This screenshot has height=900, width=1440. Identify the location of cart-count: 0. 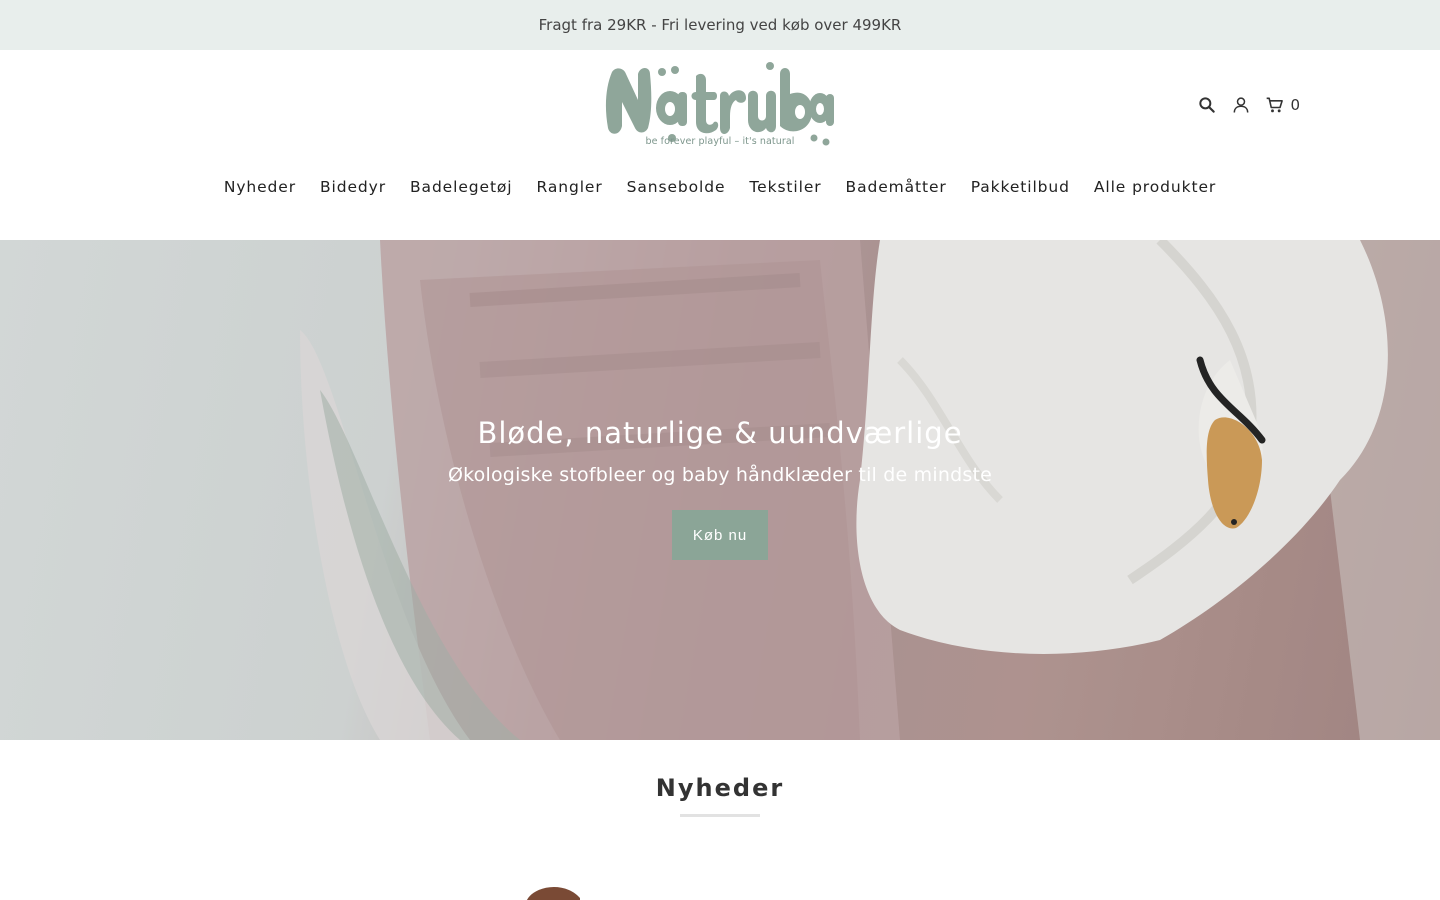
(1295, 105).